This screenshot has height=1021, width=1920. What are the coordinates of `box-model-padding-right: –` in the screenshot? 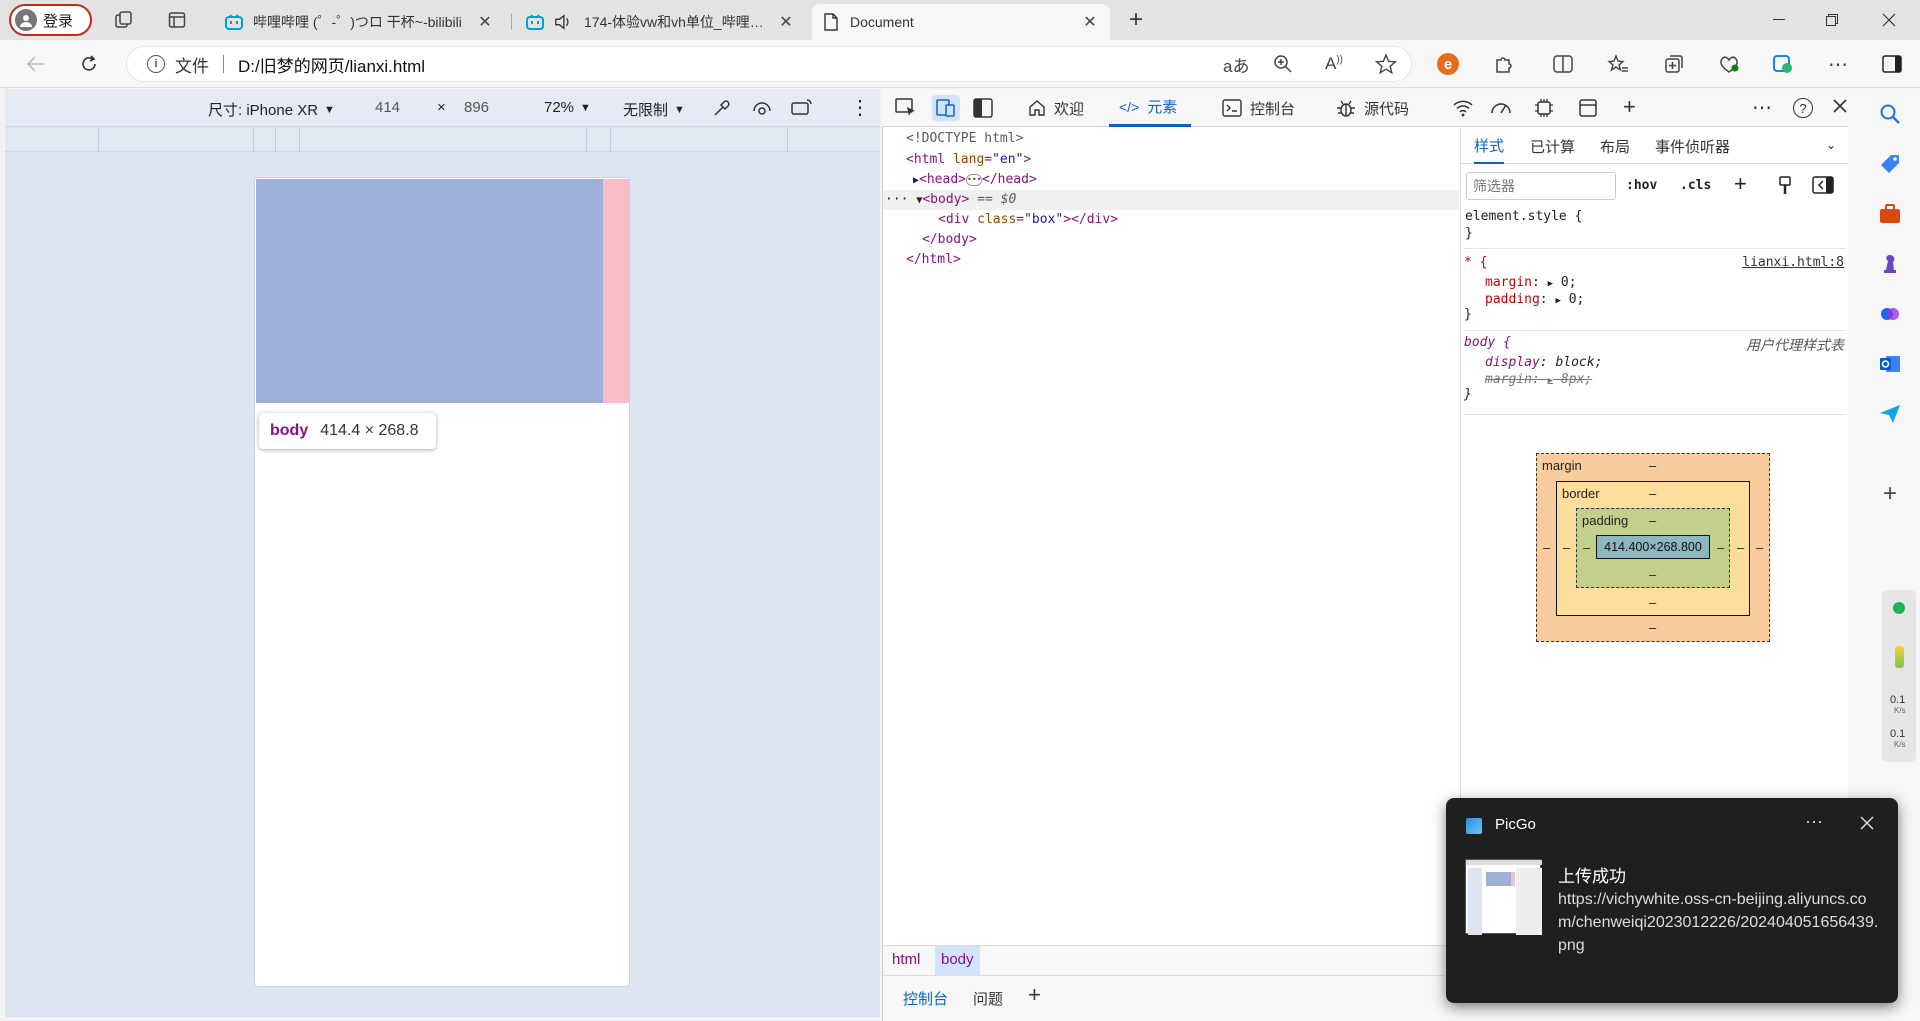 It's located at (1720, 547).